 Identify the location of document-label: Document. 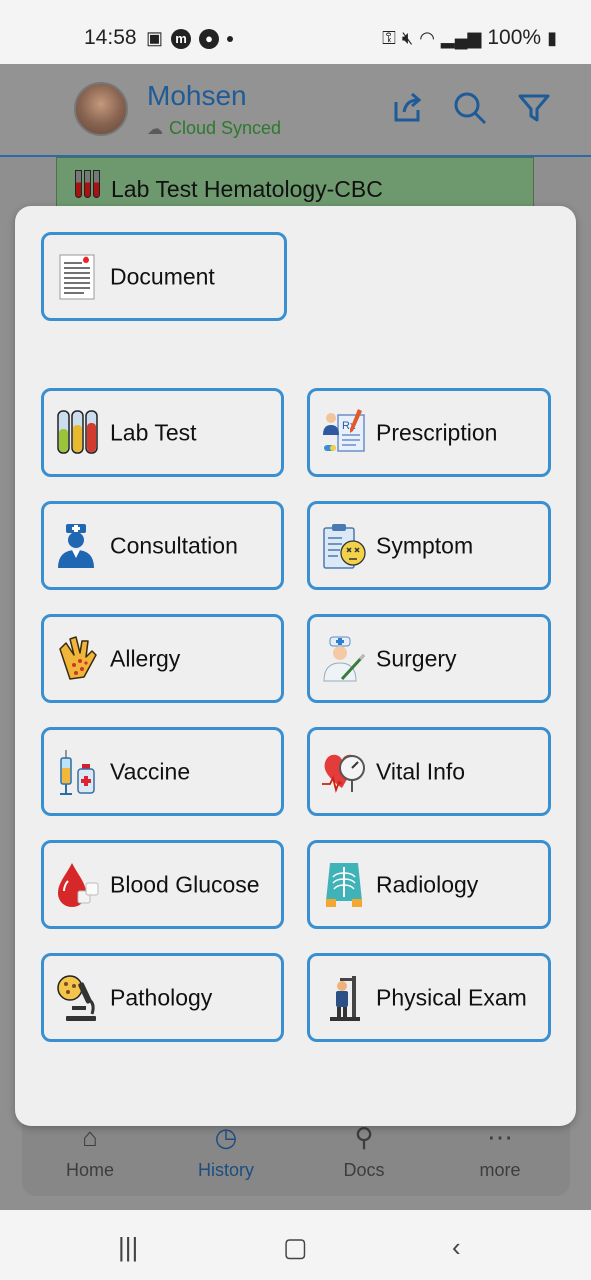
(162, 276).